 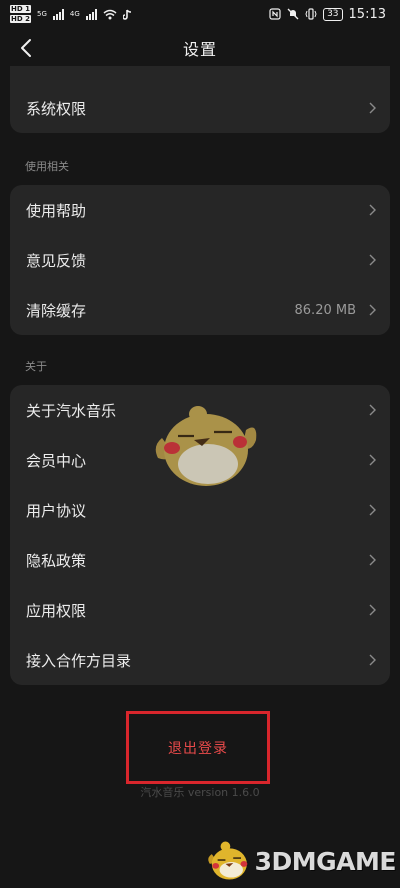 What do you see at coordinates (200, 310) in the screenshot?
I see `settings-row-clear-cache: 清除缓存 86.20 MB` at bounding box center [200, 310].